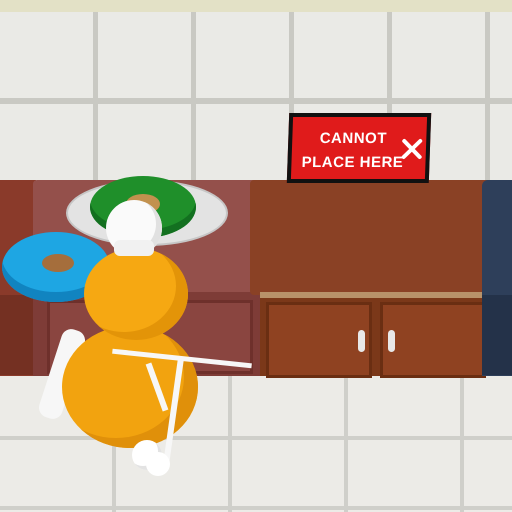  What do you see at coordinates (412, 149) in the screenshot?
I see `close-icon` at bounding box center [412, 149].